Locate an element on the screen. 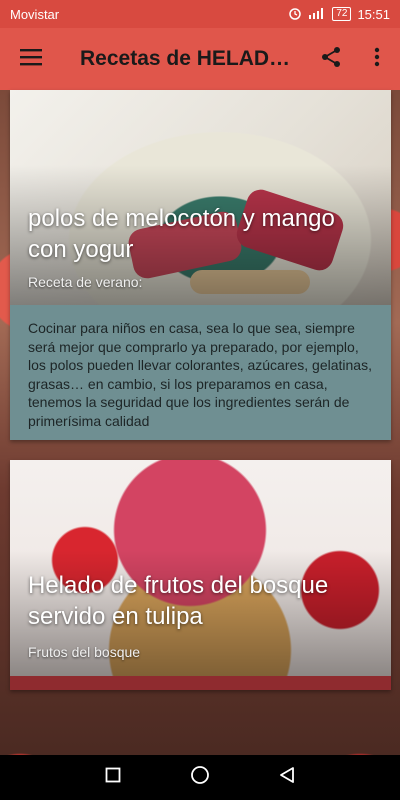  recipe-subtitle: Receta de verano: is located at coordinates (85, 282).